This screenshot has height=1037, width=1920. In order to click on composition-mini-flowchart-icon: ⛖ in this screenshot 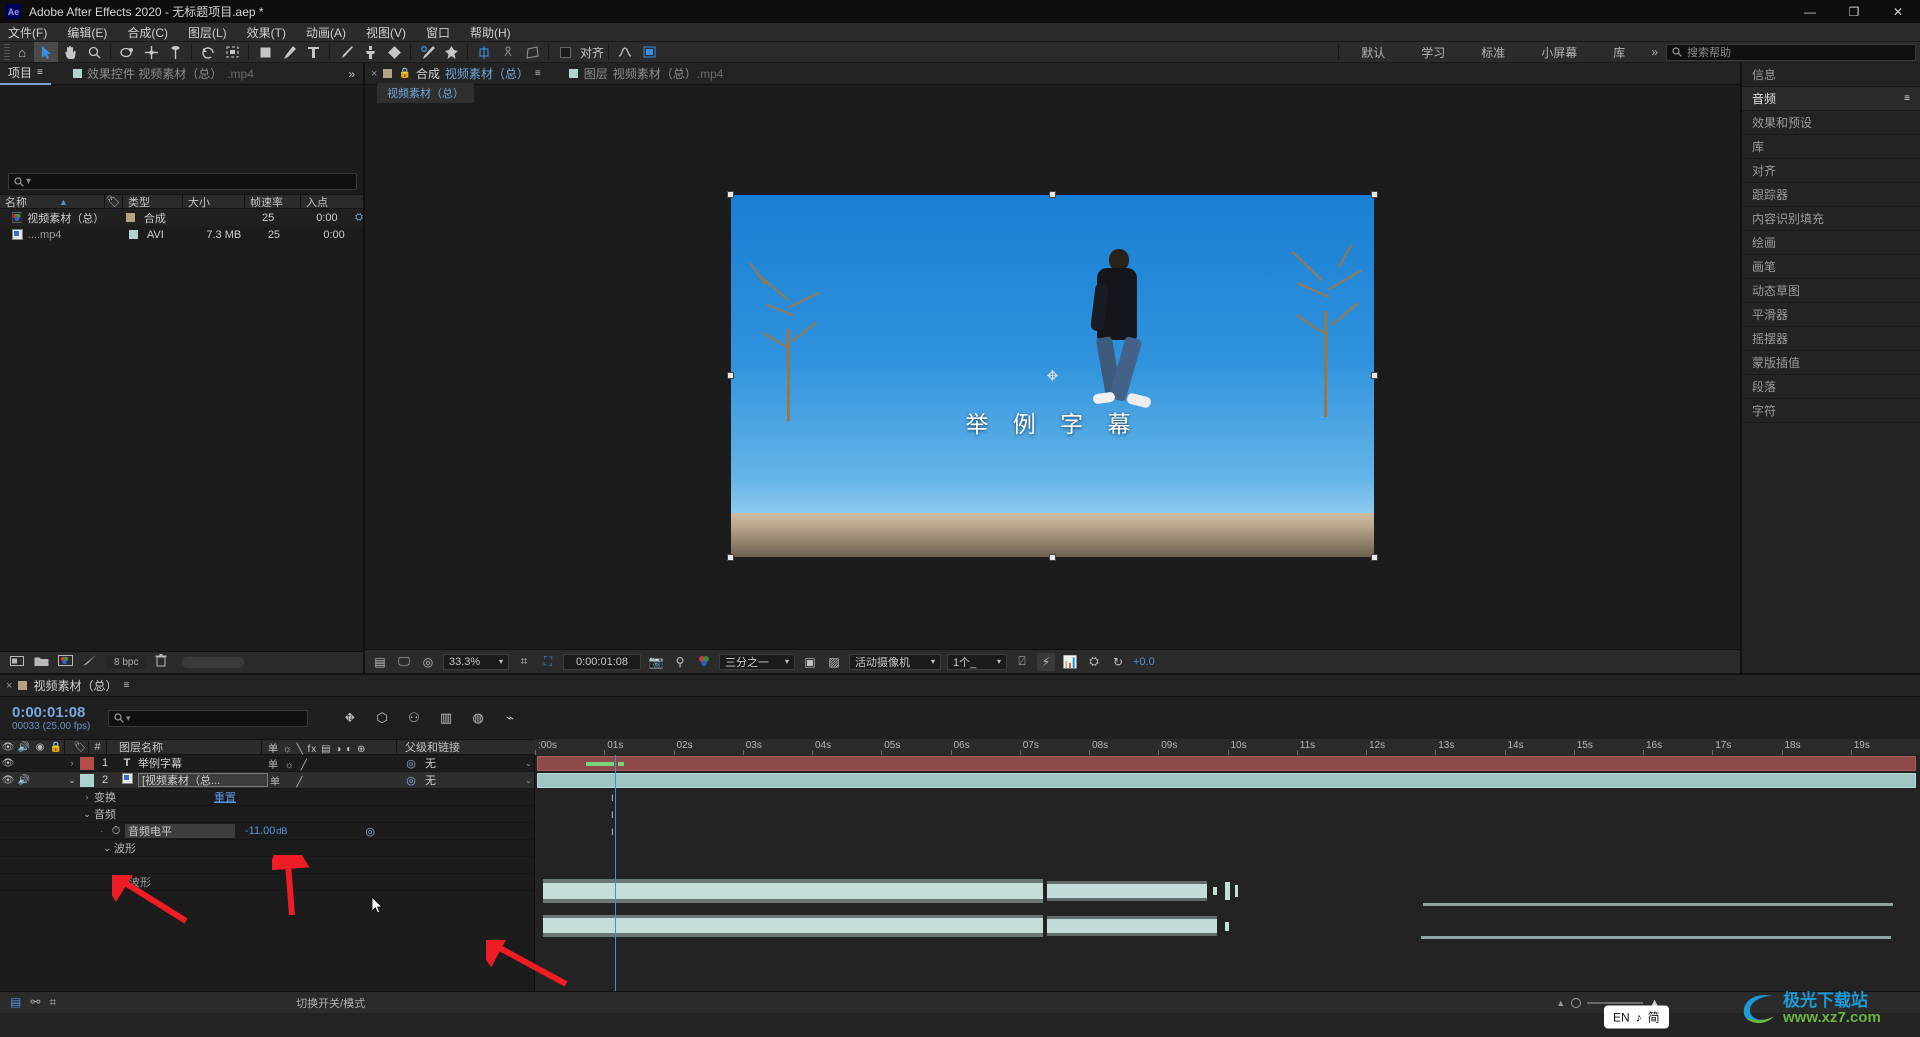, I will do `click(350, 718)`.